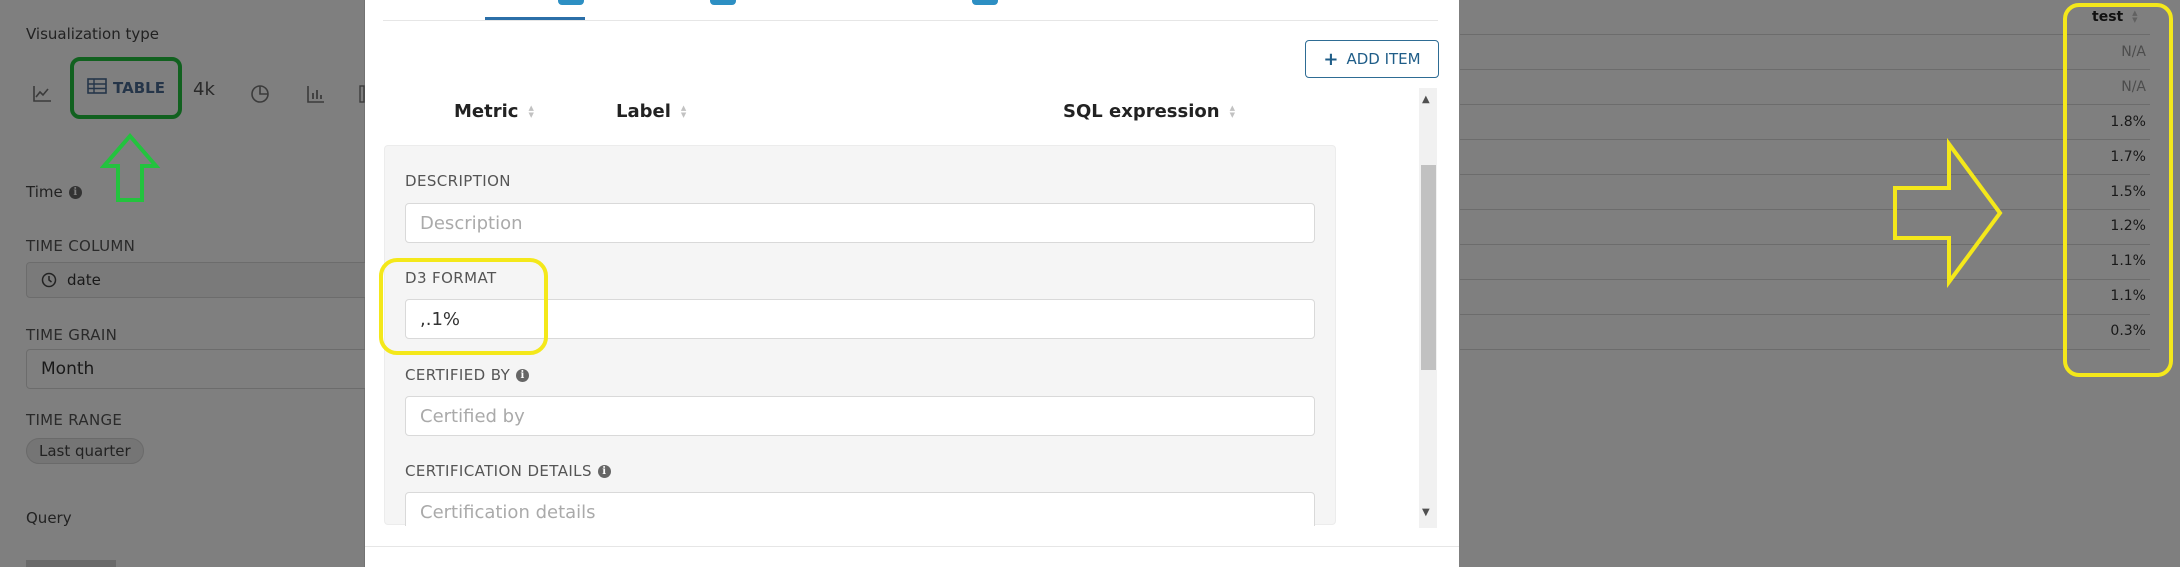 Image resolution: width=2180 pixels, height=567 pixels. I want to click on tab-metrics-active-indicator, so click(535, 18).